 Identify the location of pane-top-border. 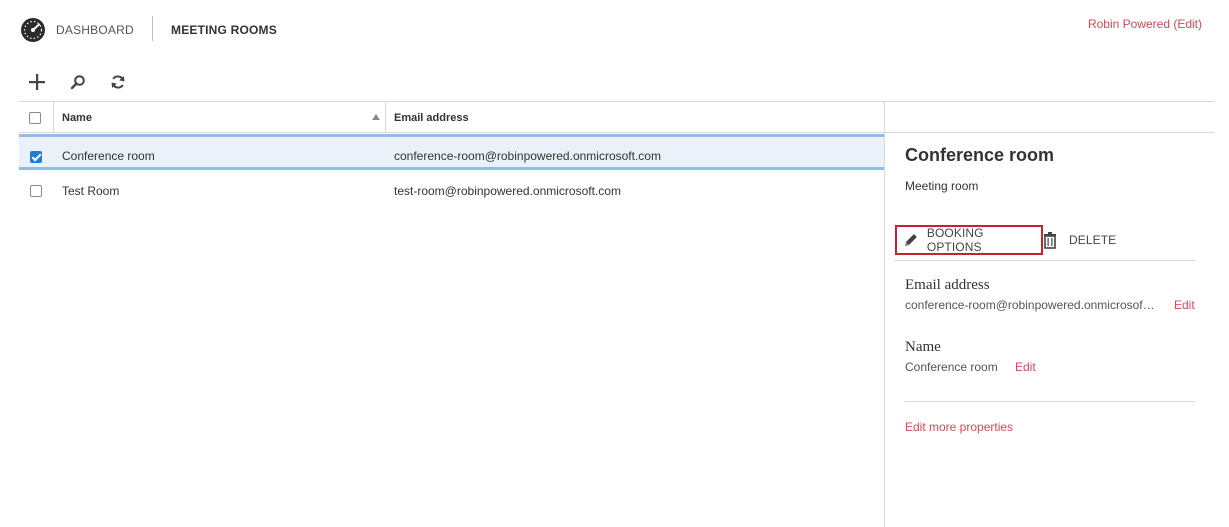
(1049, 101).